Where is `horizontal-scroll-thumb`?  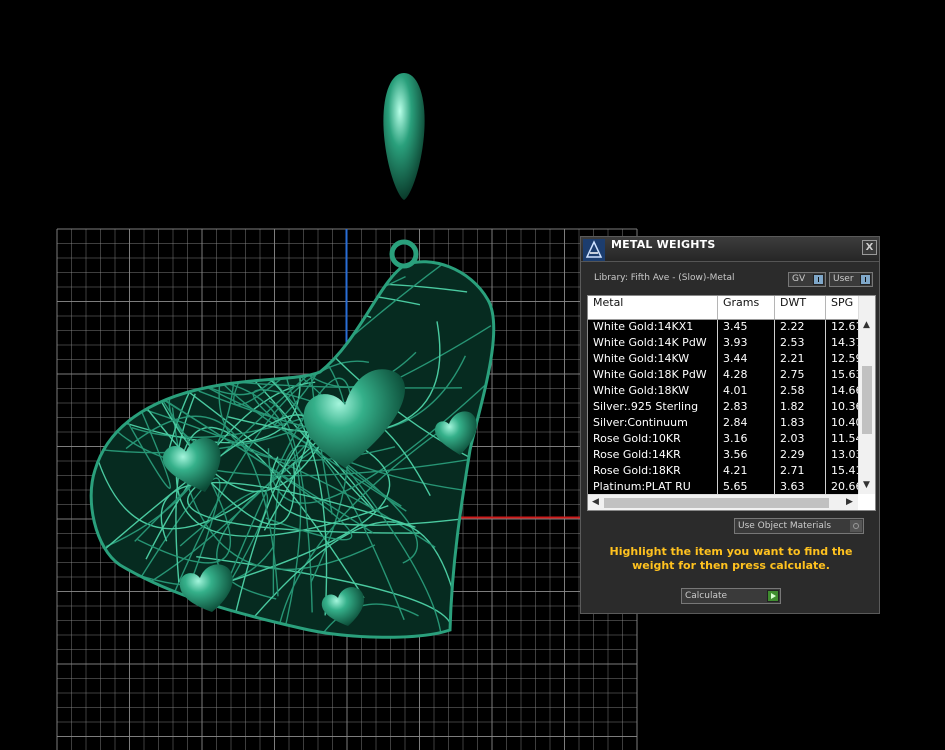 horizontal-scroll-thumb is located at coordinates (716, 503).